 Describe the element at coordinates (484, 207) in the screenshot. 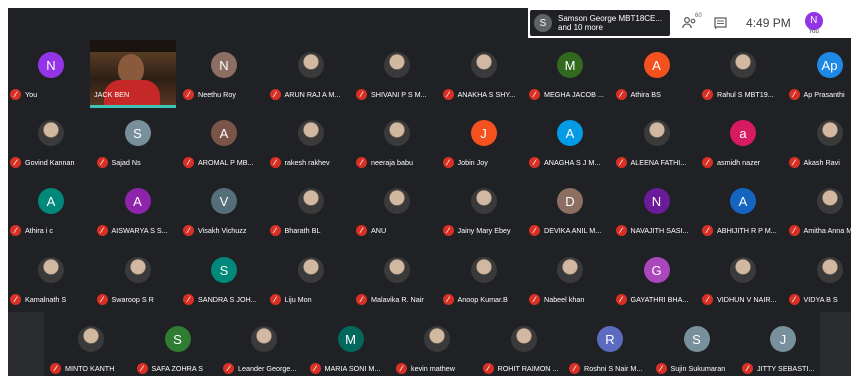

I see `participant-tile: ∕ Jainy Mary Ebey` at that location.